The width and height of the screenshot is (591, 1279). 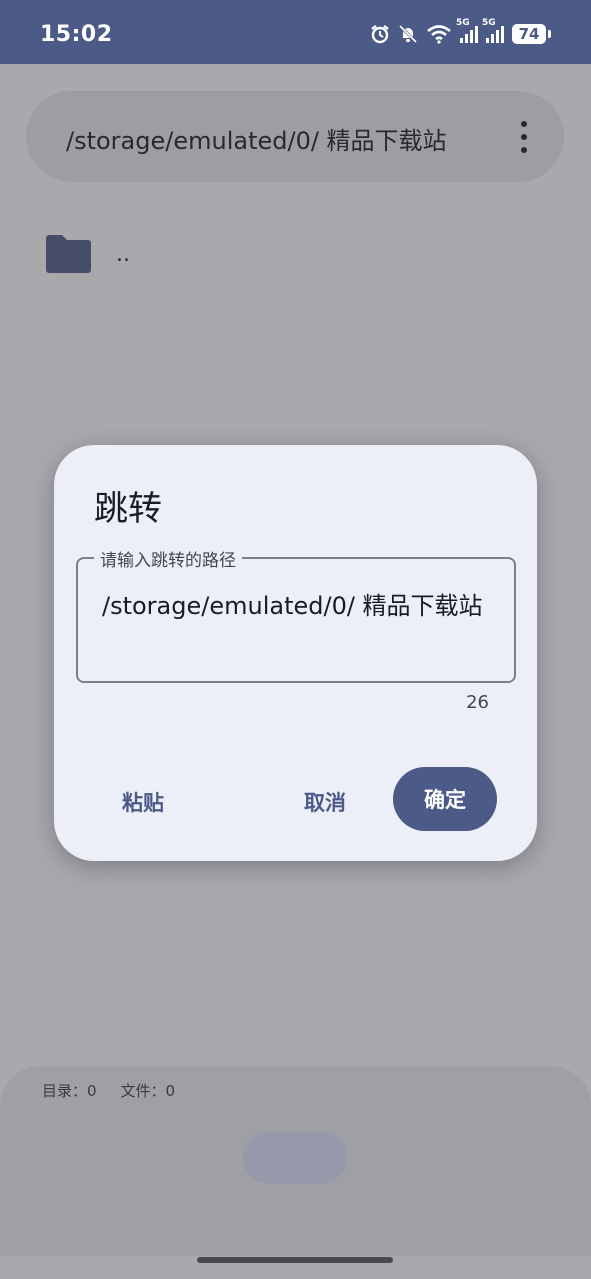 What do you see at coordinates (408, 34) in the screenshot?
I see `bell-off-icon` at bounding box center [408, 34].